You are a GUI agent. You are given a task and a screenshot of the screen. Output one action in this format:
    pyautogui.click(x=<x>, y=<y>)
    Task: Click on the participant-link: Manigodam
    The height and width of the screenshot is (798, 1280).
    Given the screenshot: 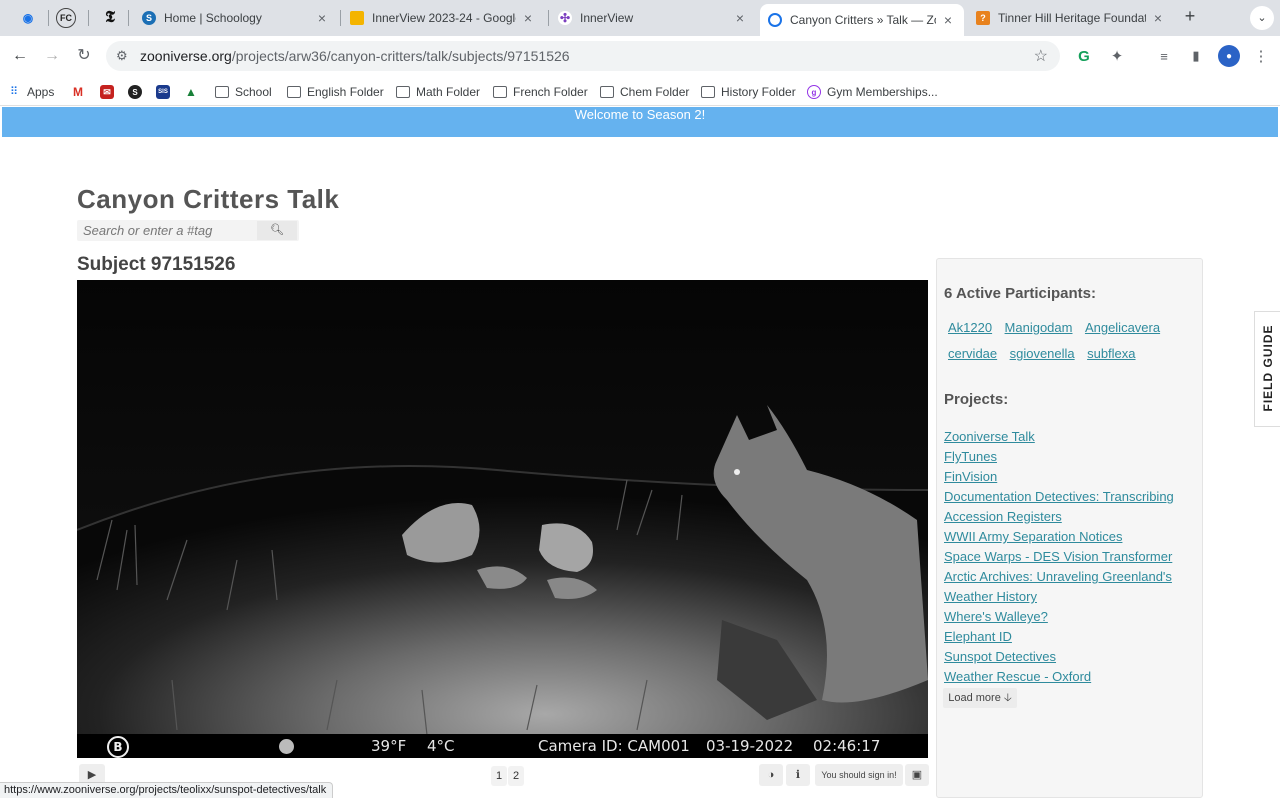 What is the action you would take?
    pyautogui.click(x=1039, y=328)
    